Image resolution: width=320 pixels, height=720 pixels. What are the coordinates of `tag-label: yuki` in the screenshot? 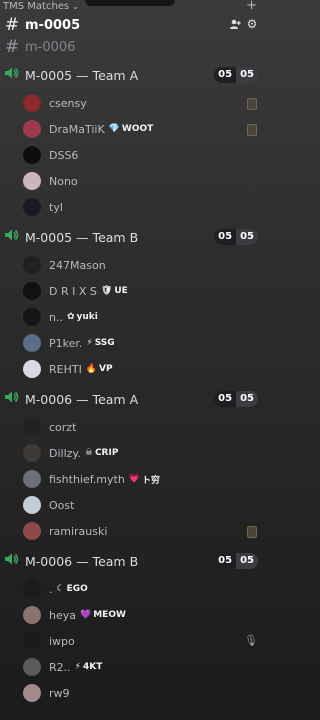 It's located at (87, 317).